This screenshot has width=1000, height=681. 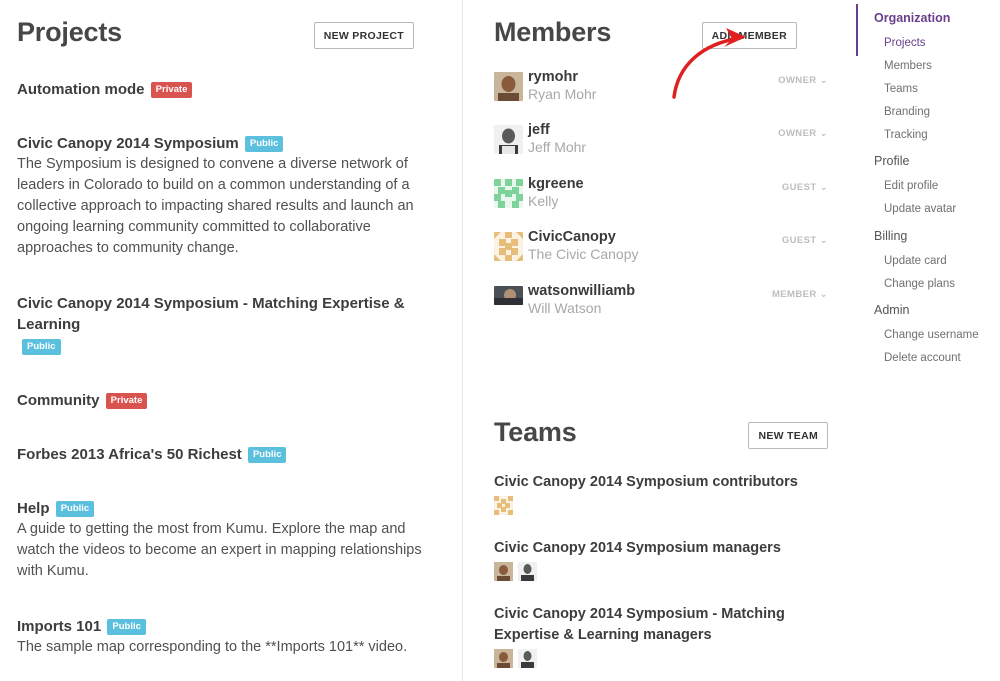 I want to click on member-full-name: Jeff Mohr, so click(x=557, y=147).